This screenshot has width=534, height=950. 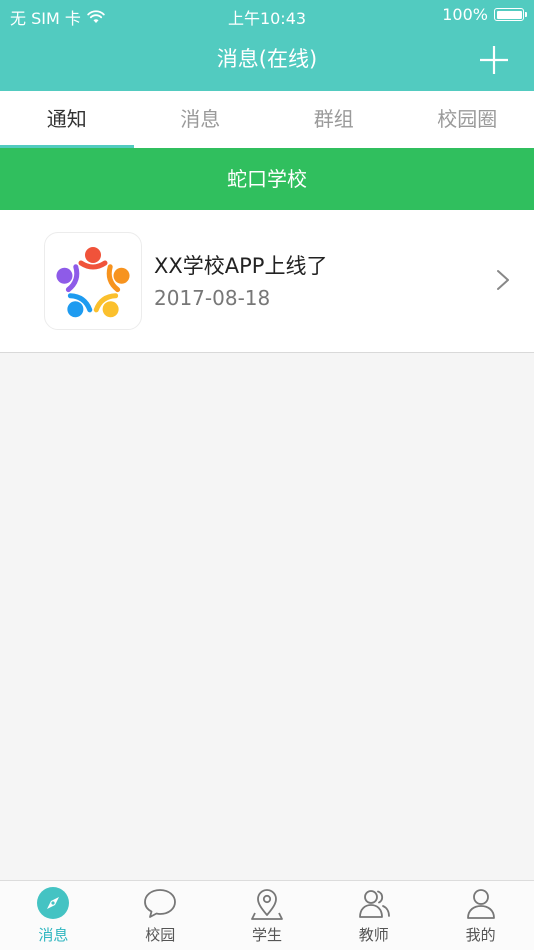 I want to click on tab-notices: 通知, so click(x=67, y=119).